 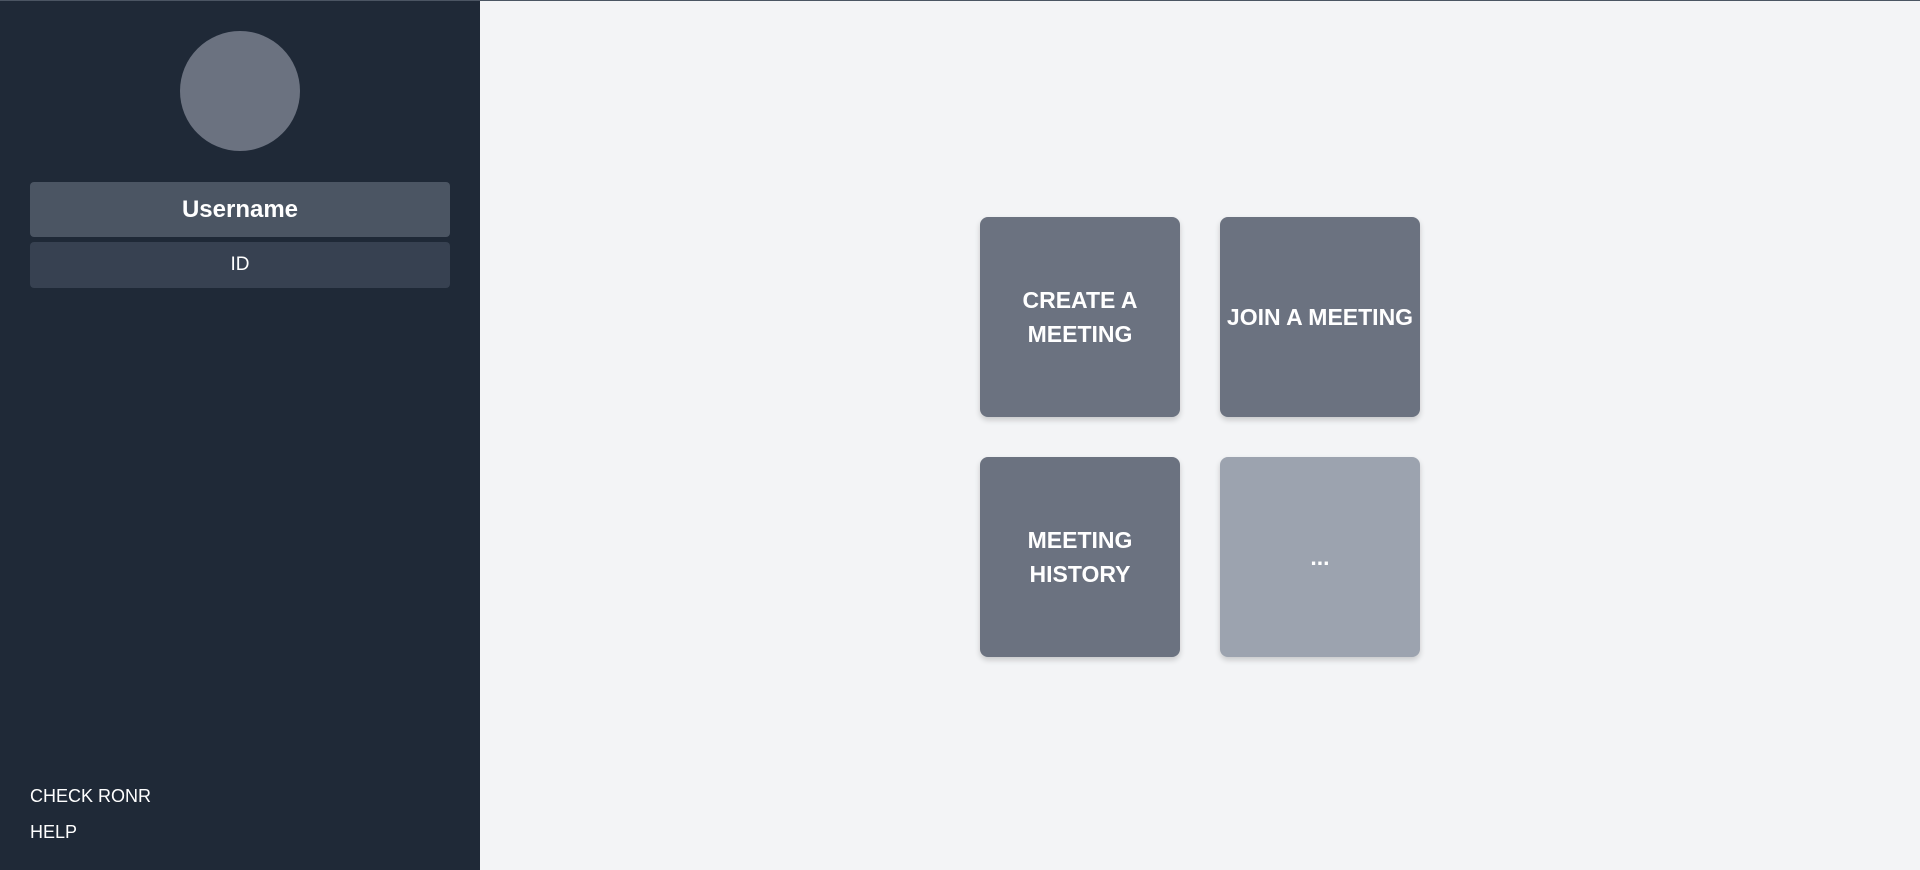 What do you see at coordinates (1320, 317) in the screenshot?
I see `join-meeting-button: JOIN A MEETING` at bounding box center [1320, 317].